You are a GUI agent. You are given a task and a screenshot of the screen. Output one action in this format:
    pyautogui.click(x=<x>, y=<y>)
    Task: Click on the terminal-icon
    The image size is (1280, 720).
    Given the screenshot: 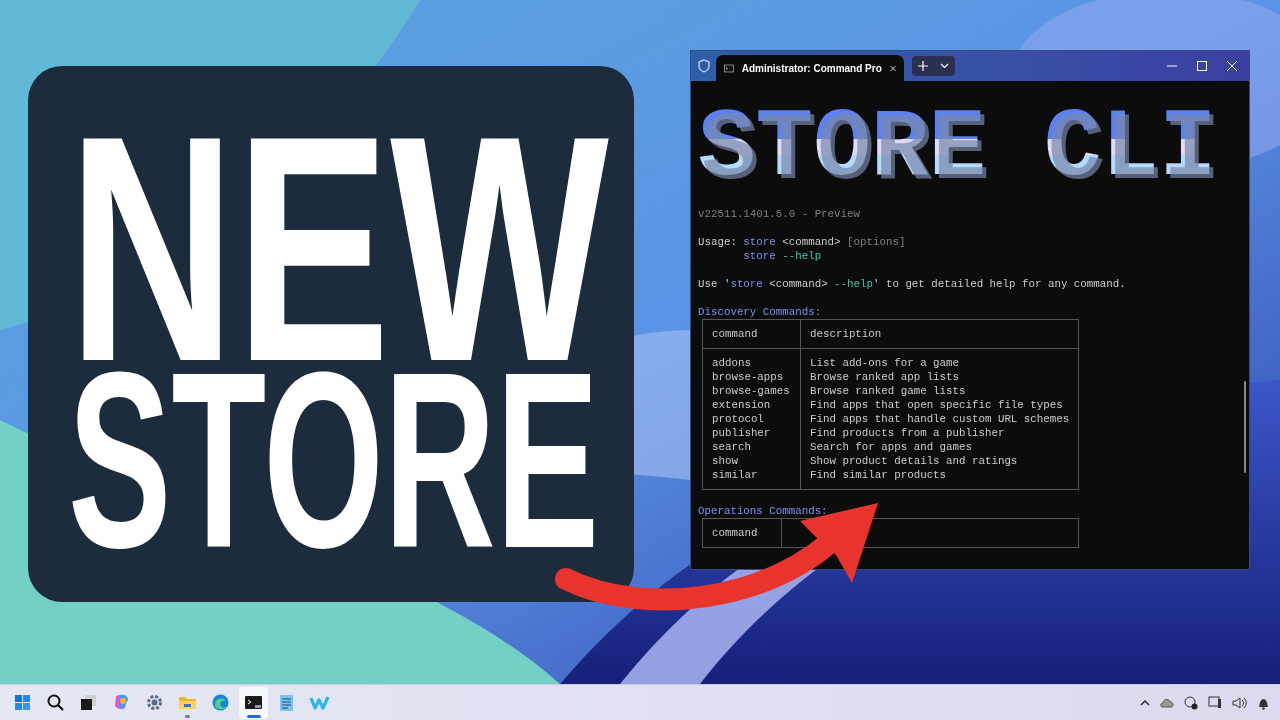 What is the action you would take?
    pyautogui.click(x=729, y=68)
    